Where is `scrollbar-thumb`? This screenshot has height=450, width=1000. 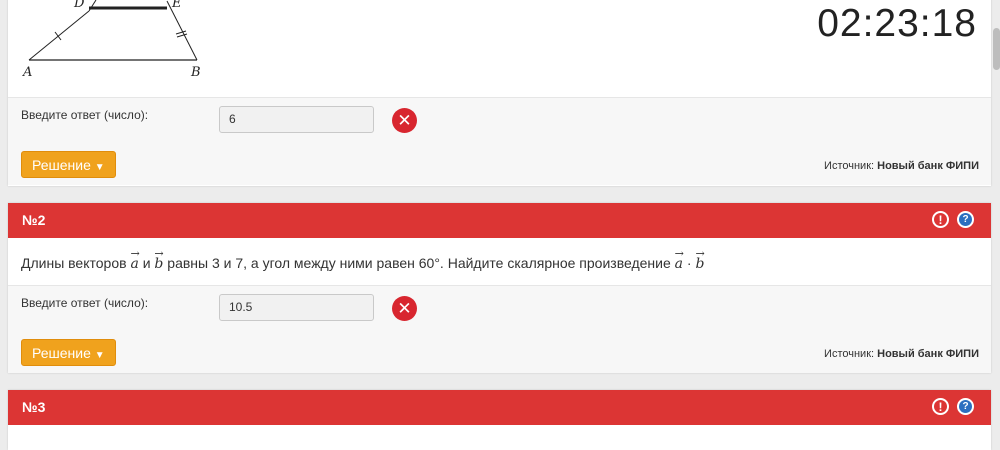
scrollbar-thumb is located at coordinates (996, 49).